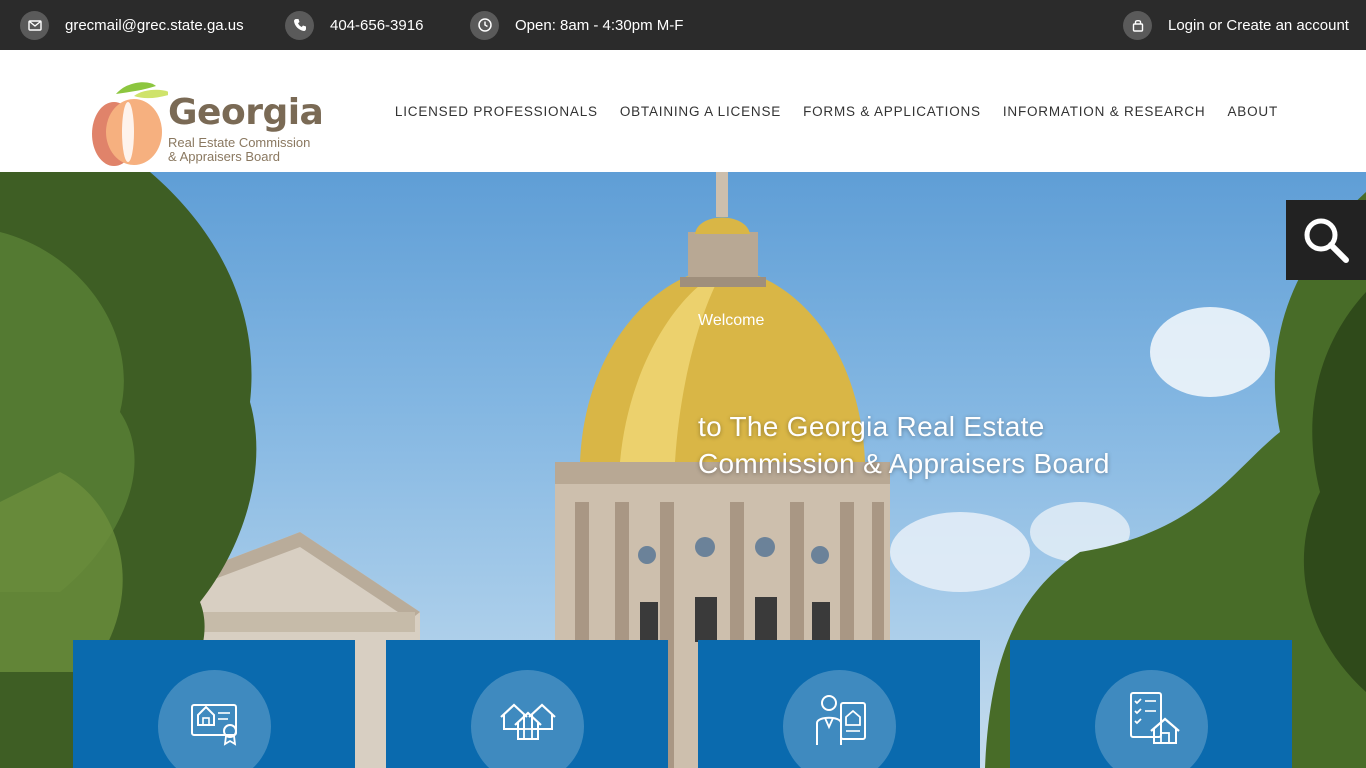 The image size is (1366, 768). I want to click on nav-information-research: INFORMATION & RESEARCH, so click(1104, 111).